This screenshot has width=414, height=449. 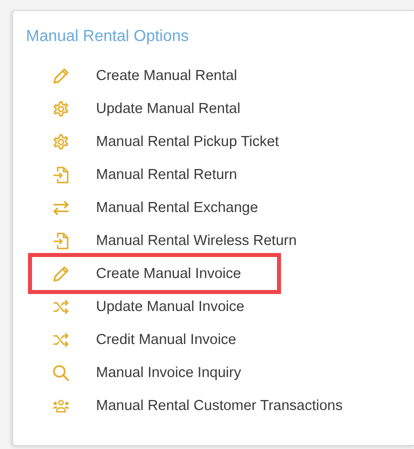 What do you see at coordinates (196, 240) in the screenshot?
I see `menu-item-label: Manual Rental Wireless Return` at bounding box center [196, 240].